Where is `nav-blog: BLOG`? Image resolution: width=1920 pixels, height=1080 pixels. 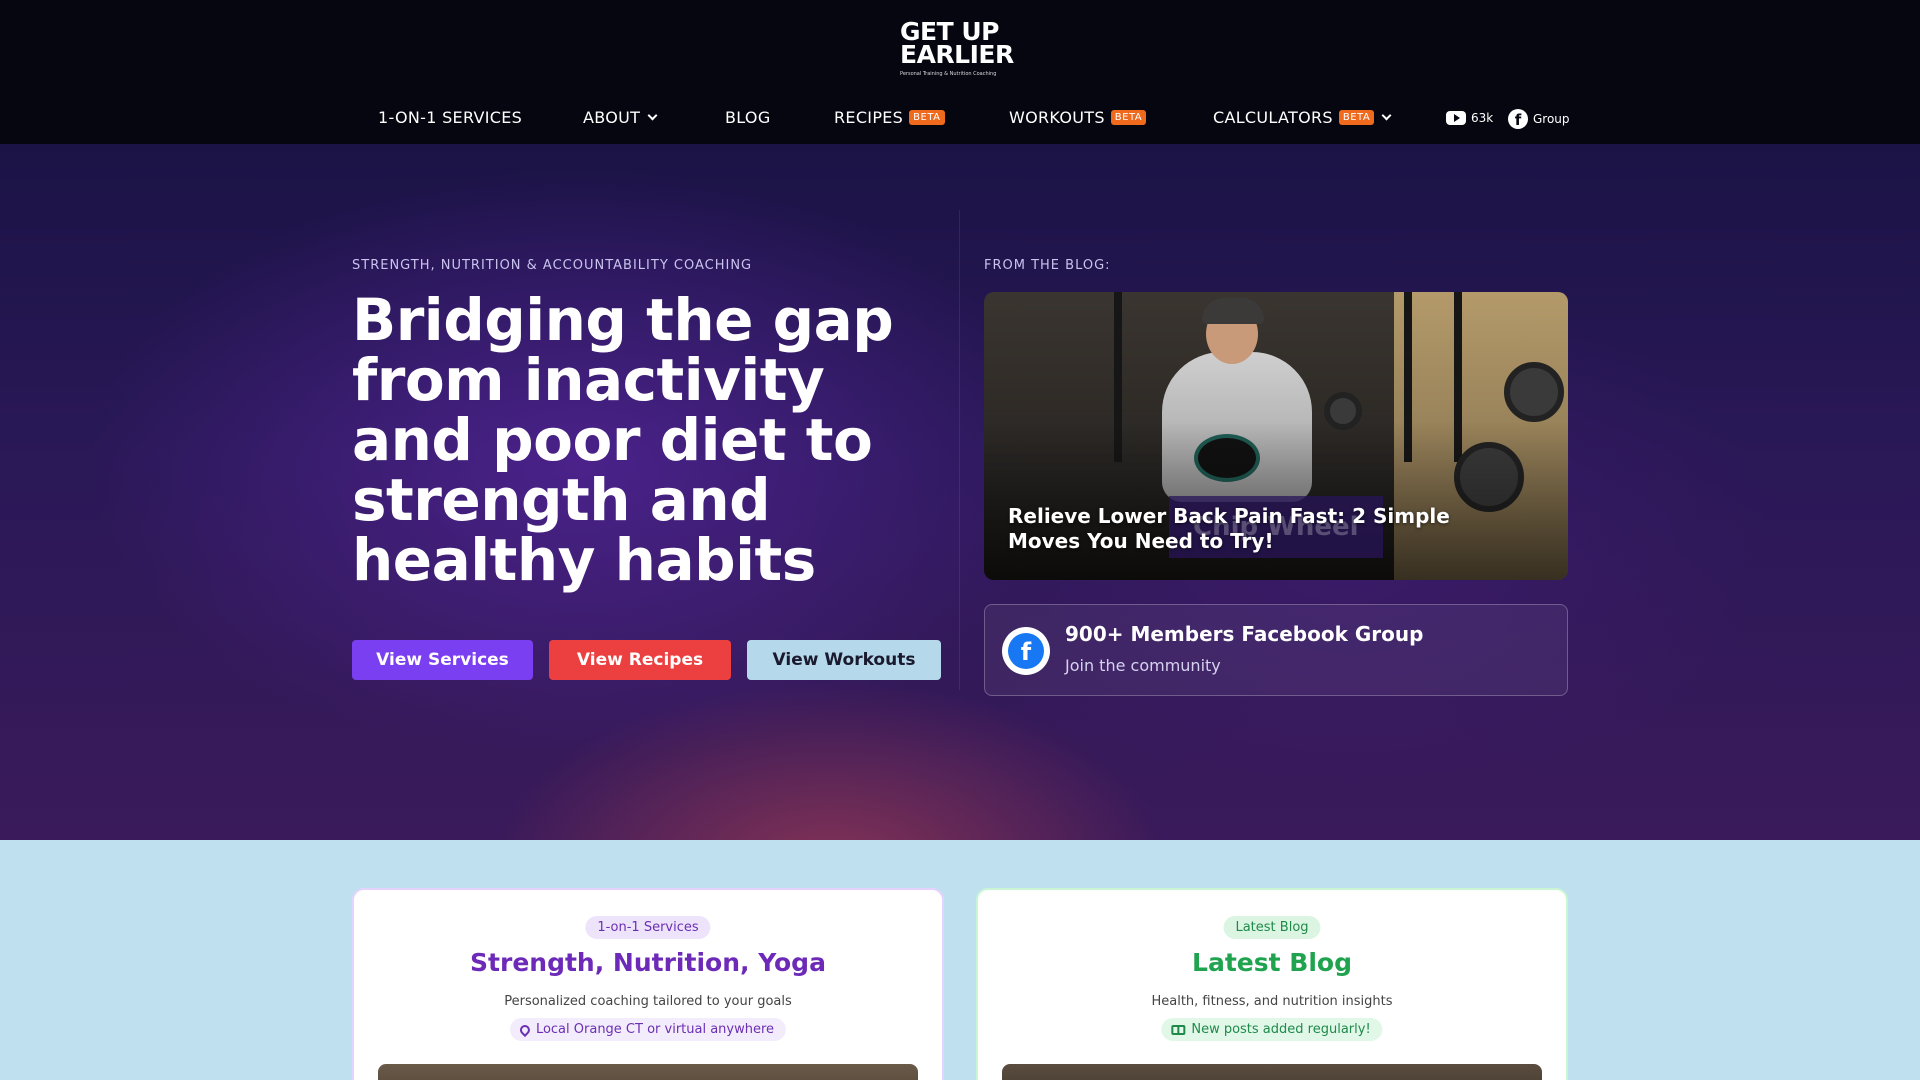
nav-blog: BLOG is located at coordinates (748, 117).